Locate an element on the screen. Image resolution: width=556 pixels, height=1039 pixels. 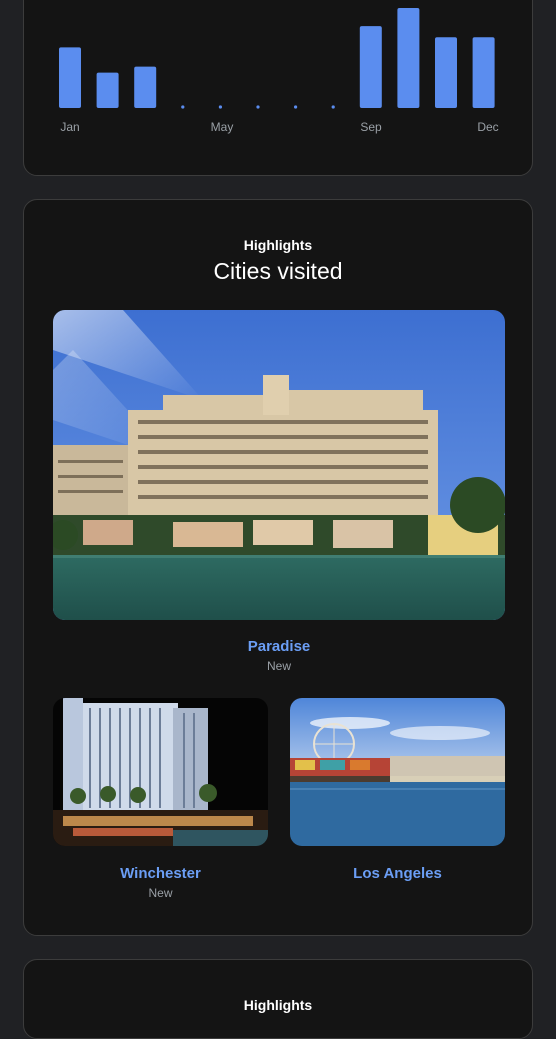
tick-label-dec: Dec is located at coordinates (488, 127).